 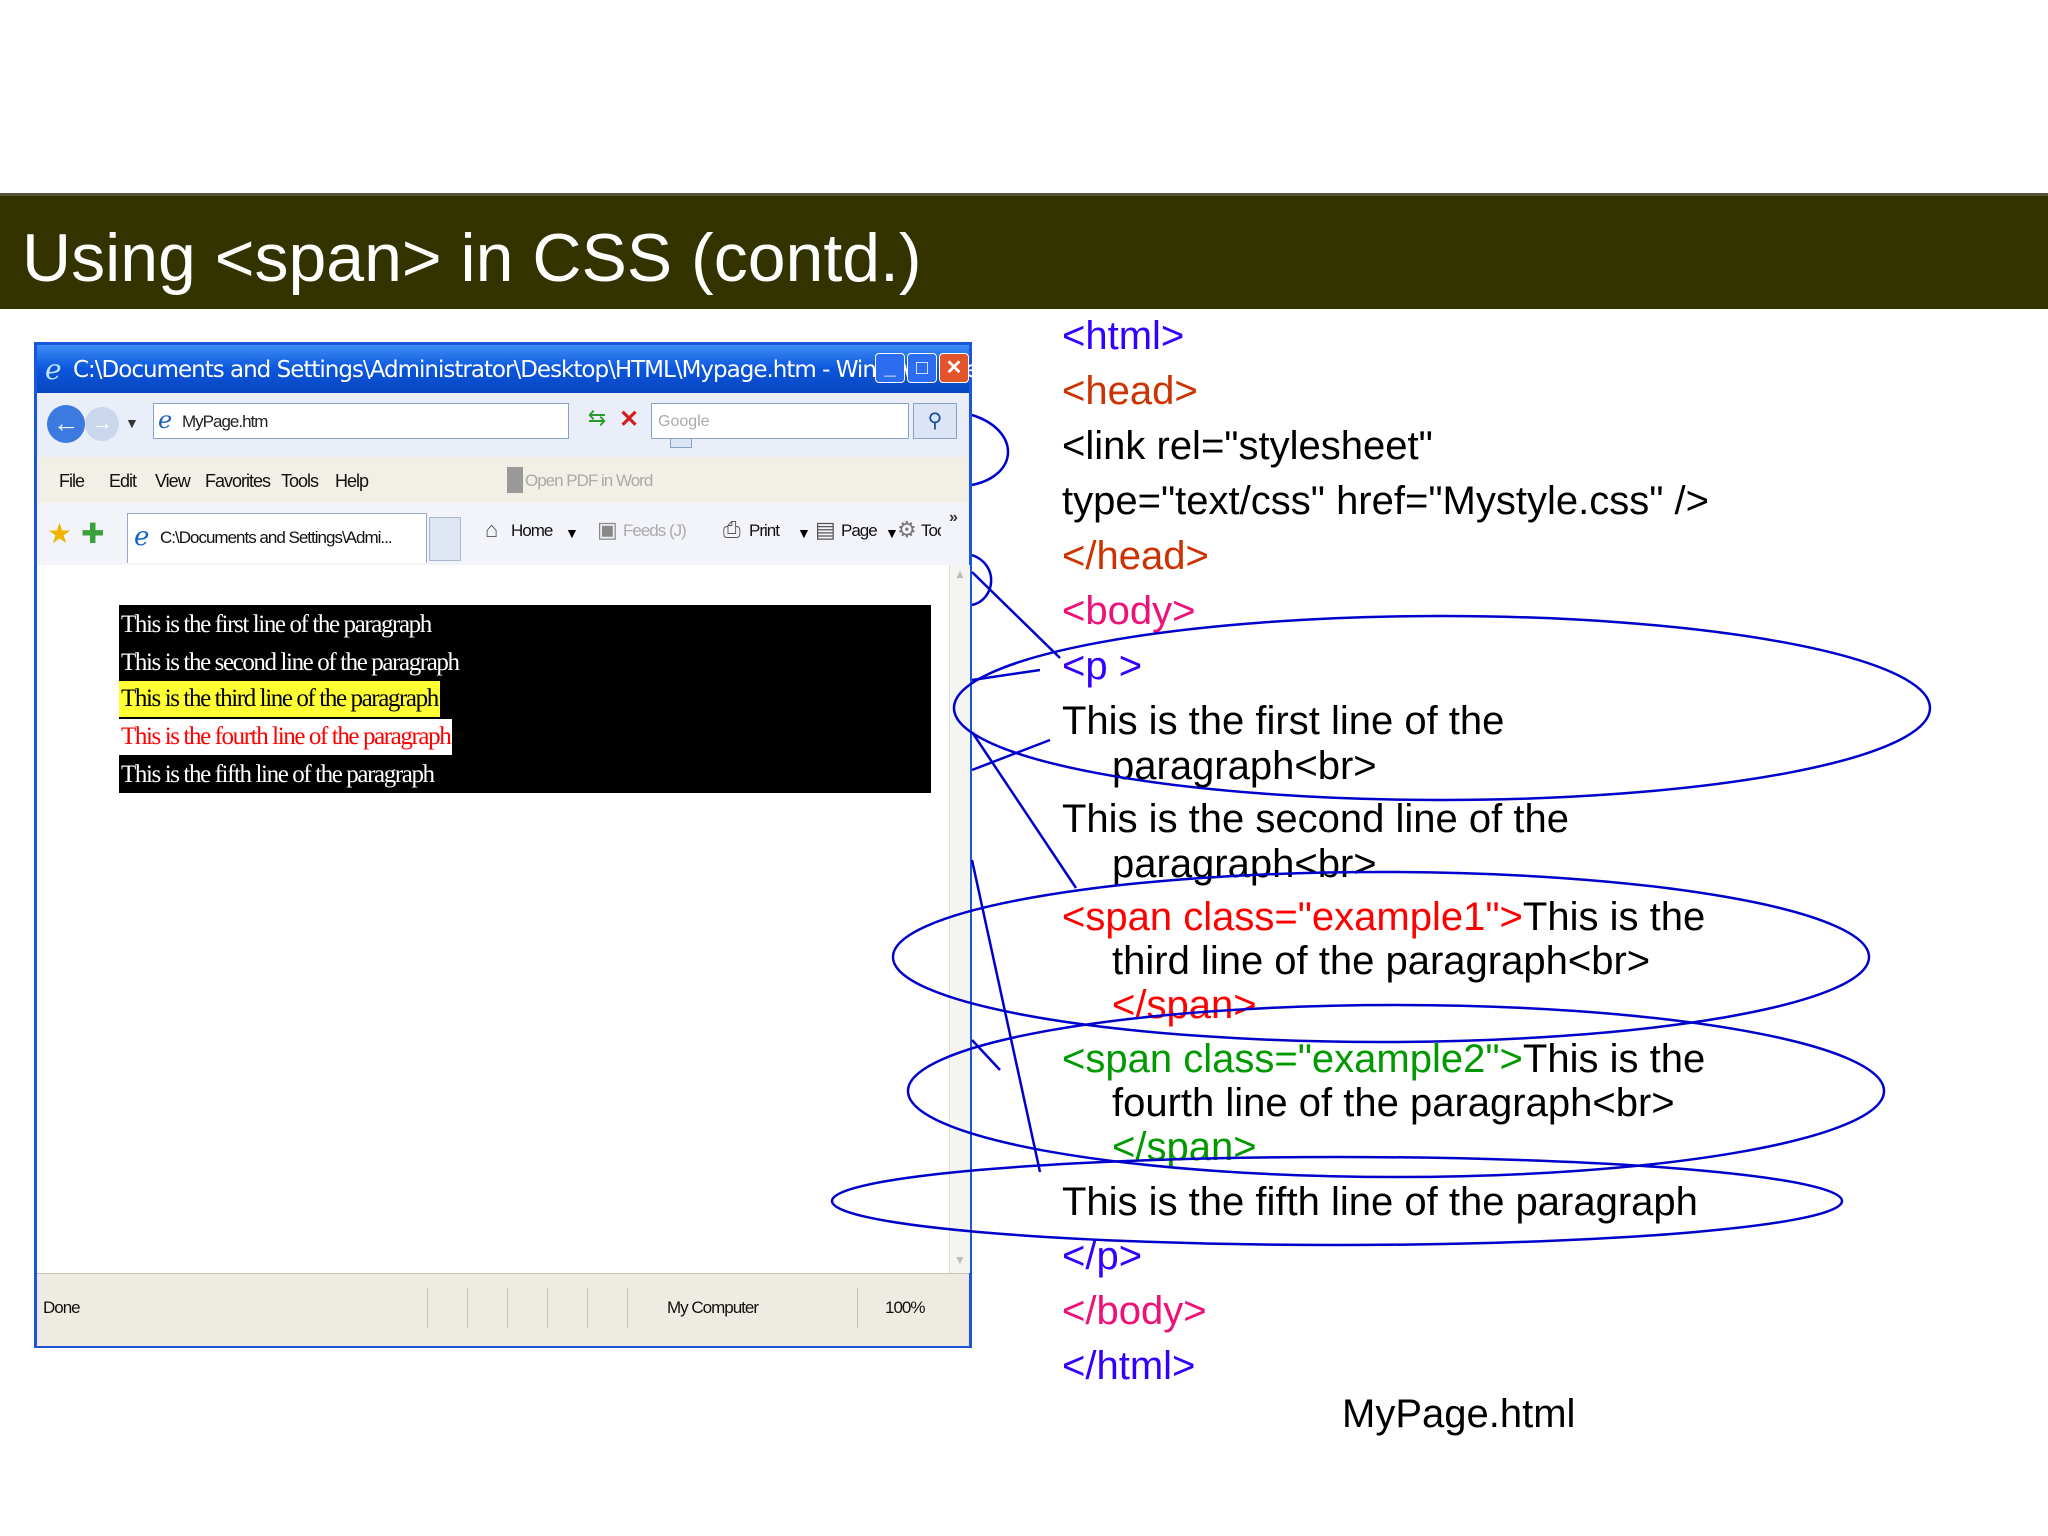 What do you see at coordinates (286, 737) in the screenshot?
I see `rendered-line-4: This is the fourth line of the paragraph` at bounding box center [286, 737].